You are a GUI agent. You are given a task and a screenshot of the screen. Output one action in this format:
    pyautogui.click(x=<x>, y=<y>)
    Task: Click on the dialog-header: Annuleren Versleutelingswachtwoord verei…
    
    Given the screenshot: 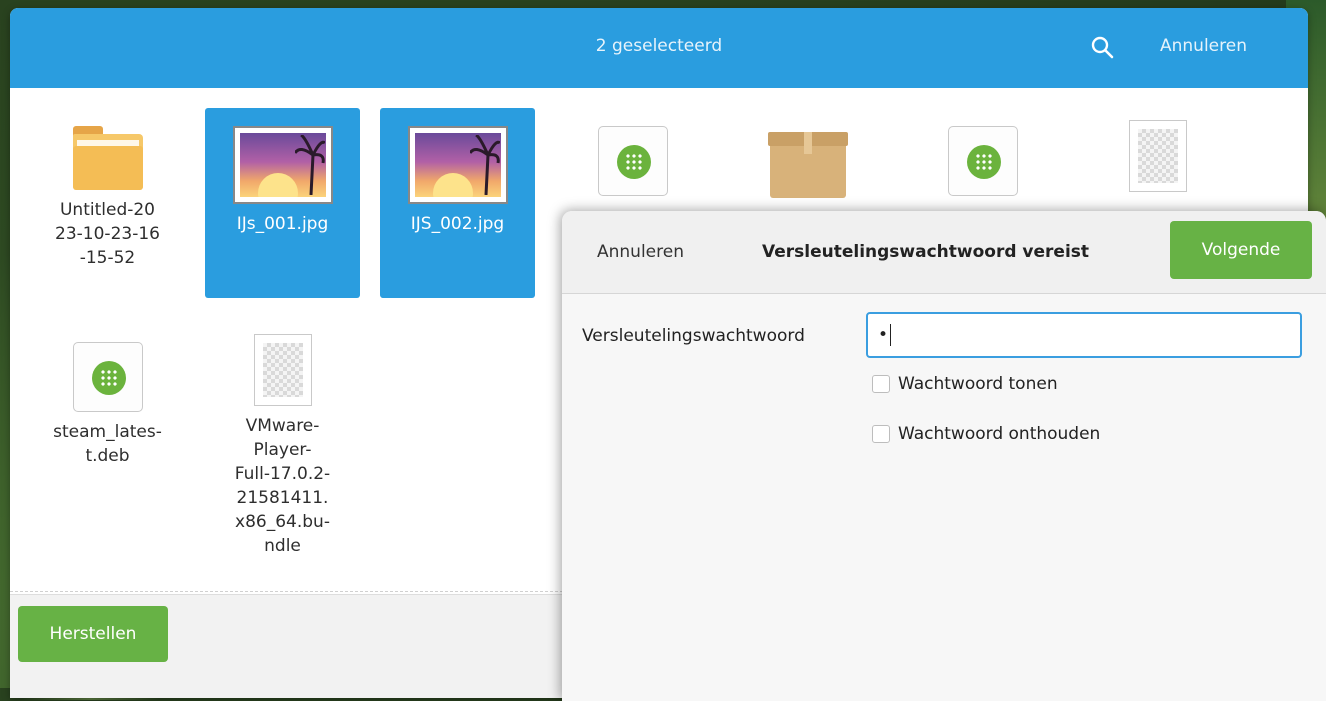 What is the action you would take?
    pyautogui.click(x=944, y=252)
    